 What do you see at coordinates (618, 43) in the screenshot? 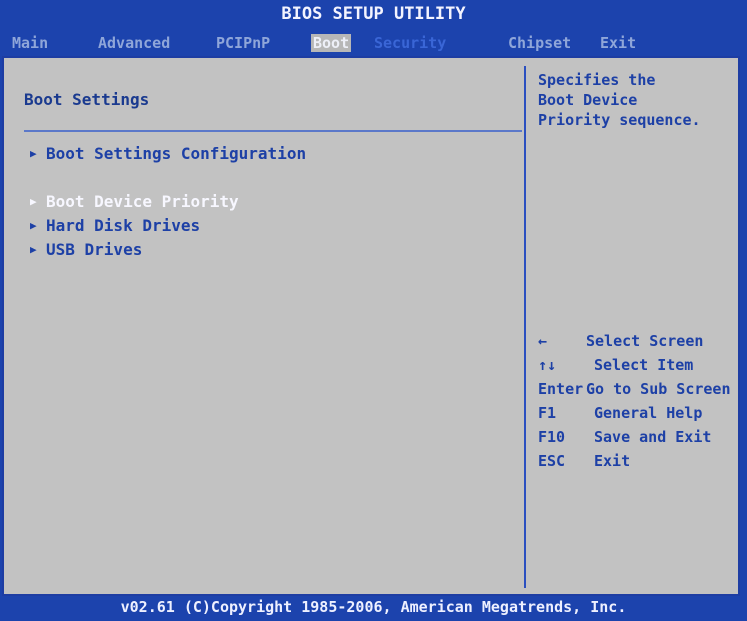
I see `menu-tab-exit: Exit` at bounding box center [618, 43].